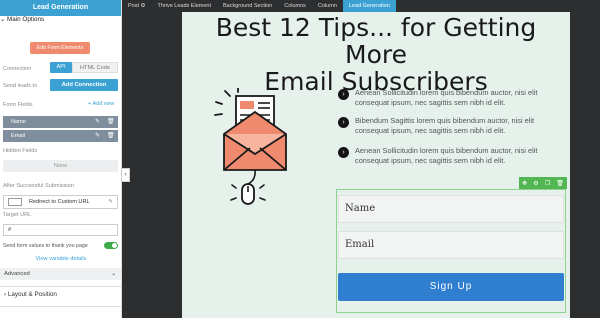  What do you see at coordinates (38, 186) in the screenshot?
I see `after-submission-label: After Successful Submission` at bounding box center [38, 186].